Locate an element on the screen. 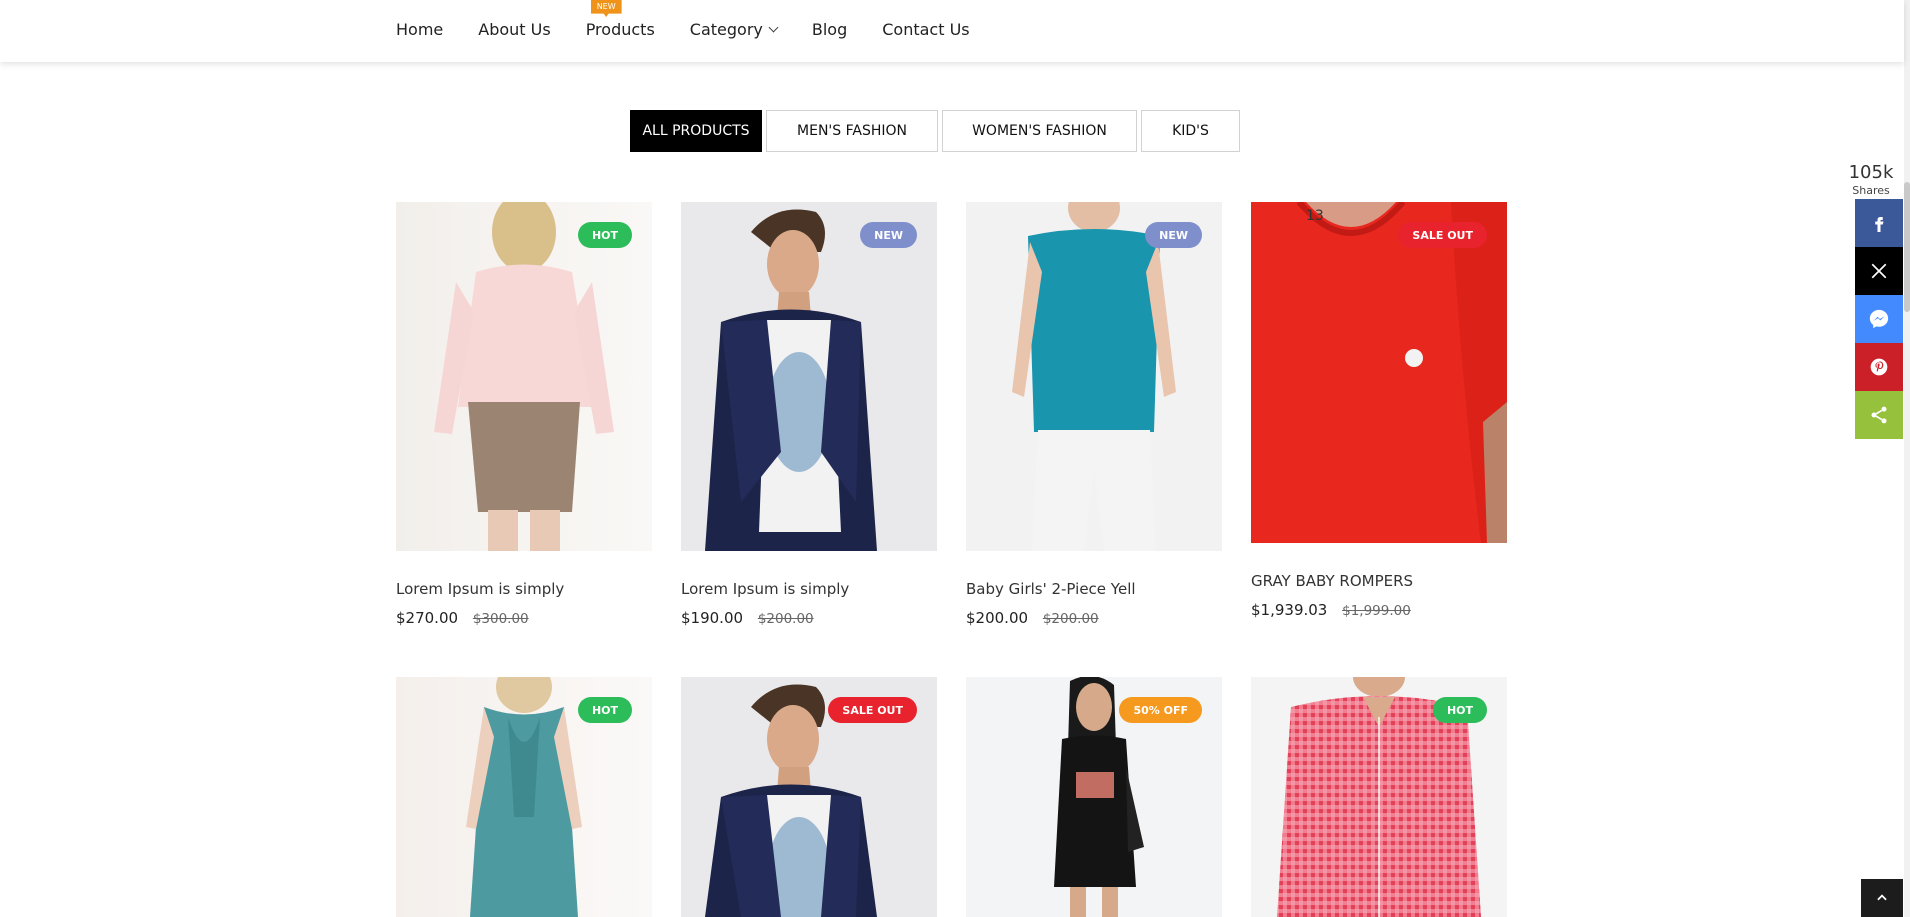  x-icon is located at coordinates (1879, 271).